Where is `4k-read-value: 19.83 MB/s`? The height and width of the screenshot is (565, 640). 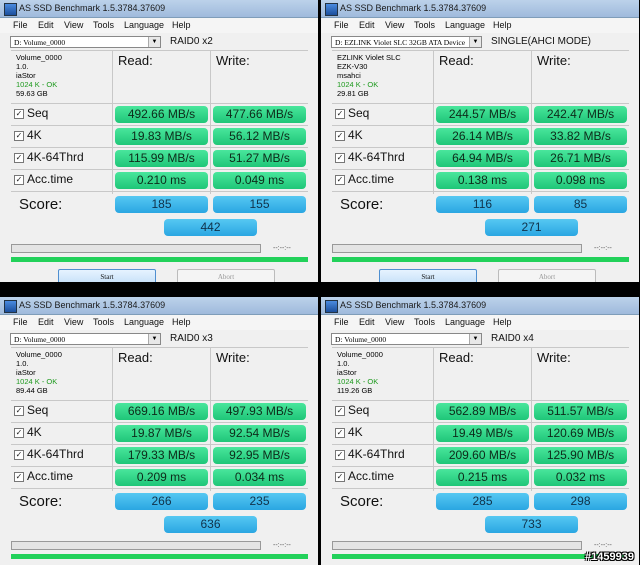
4k-read-value: 19.83 MB/s is located at coordinates (161, 136).